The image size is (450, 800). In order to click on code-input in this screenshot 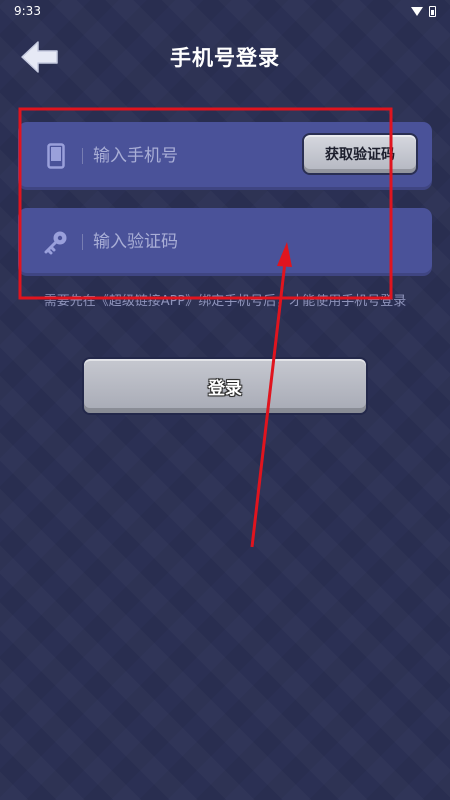, I will do `click(262, 242)`.